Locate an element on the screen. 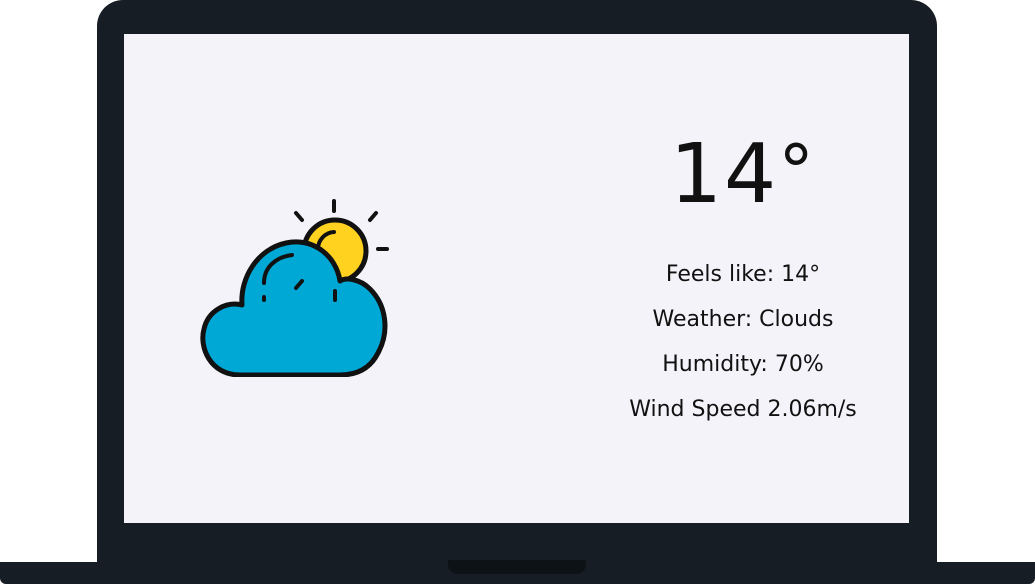 The height and width of the screenshot is (584, 1035). laptop-hinge-notch is located at coordinates (517, 567).